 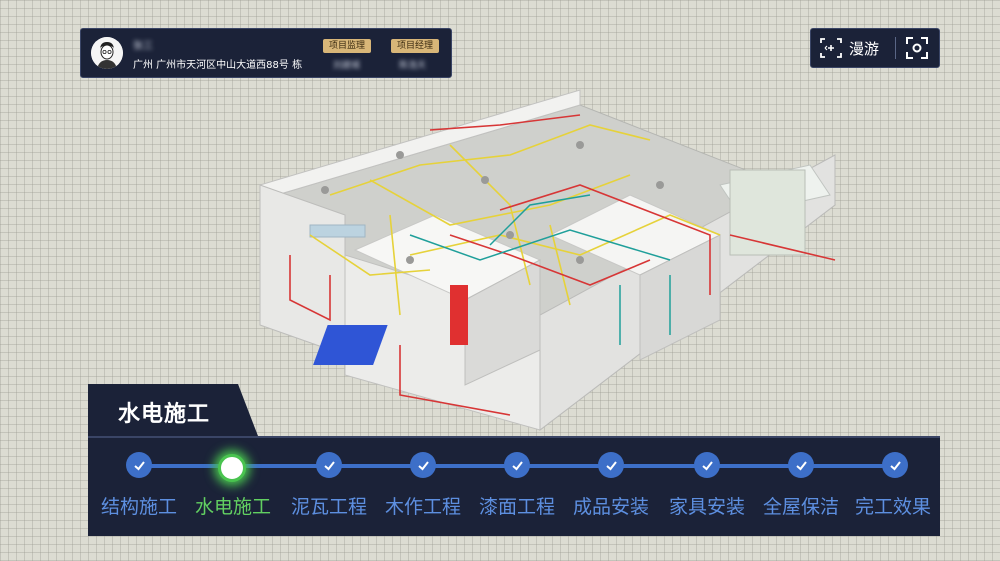 I want to click on roam-button: 漫游, so click(x=849, y=48).